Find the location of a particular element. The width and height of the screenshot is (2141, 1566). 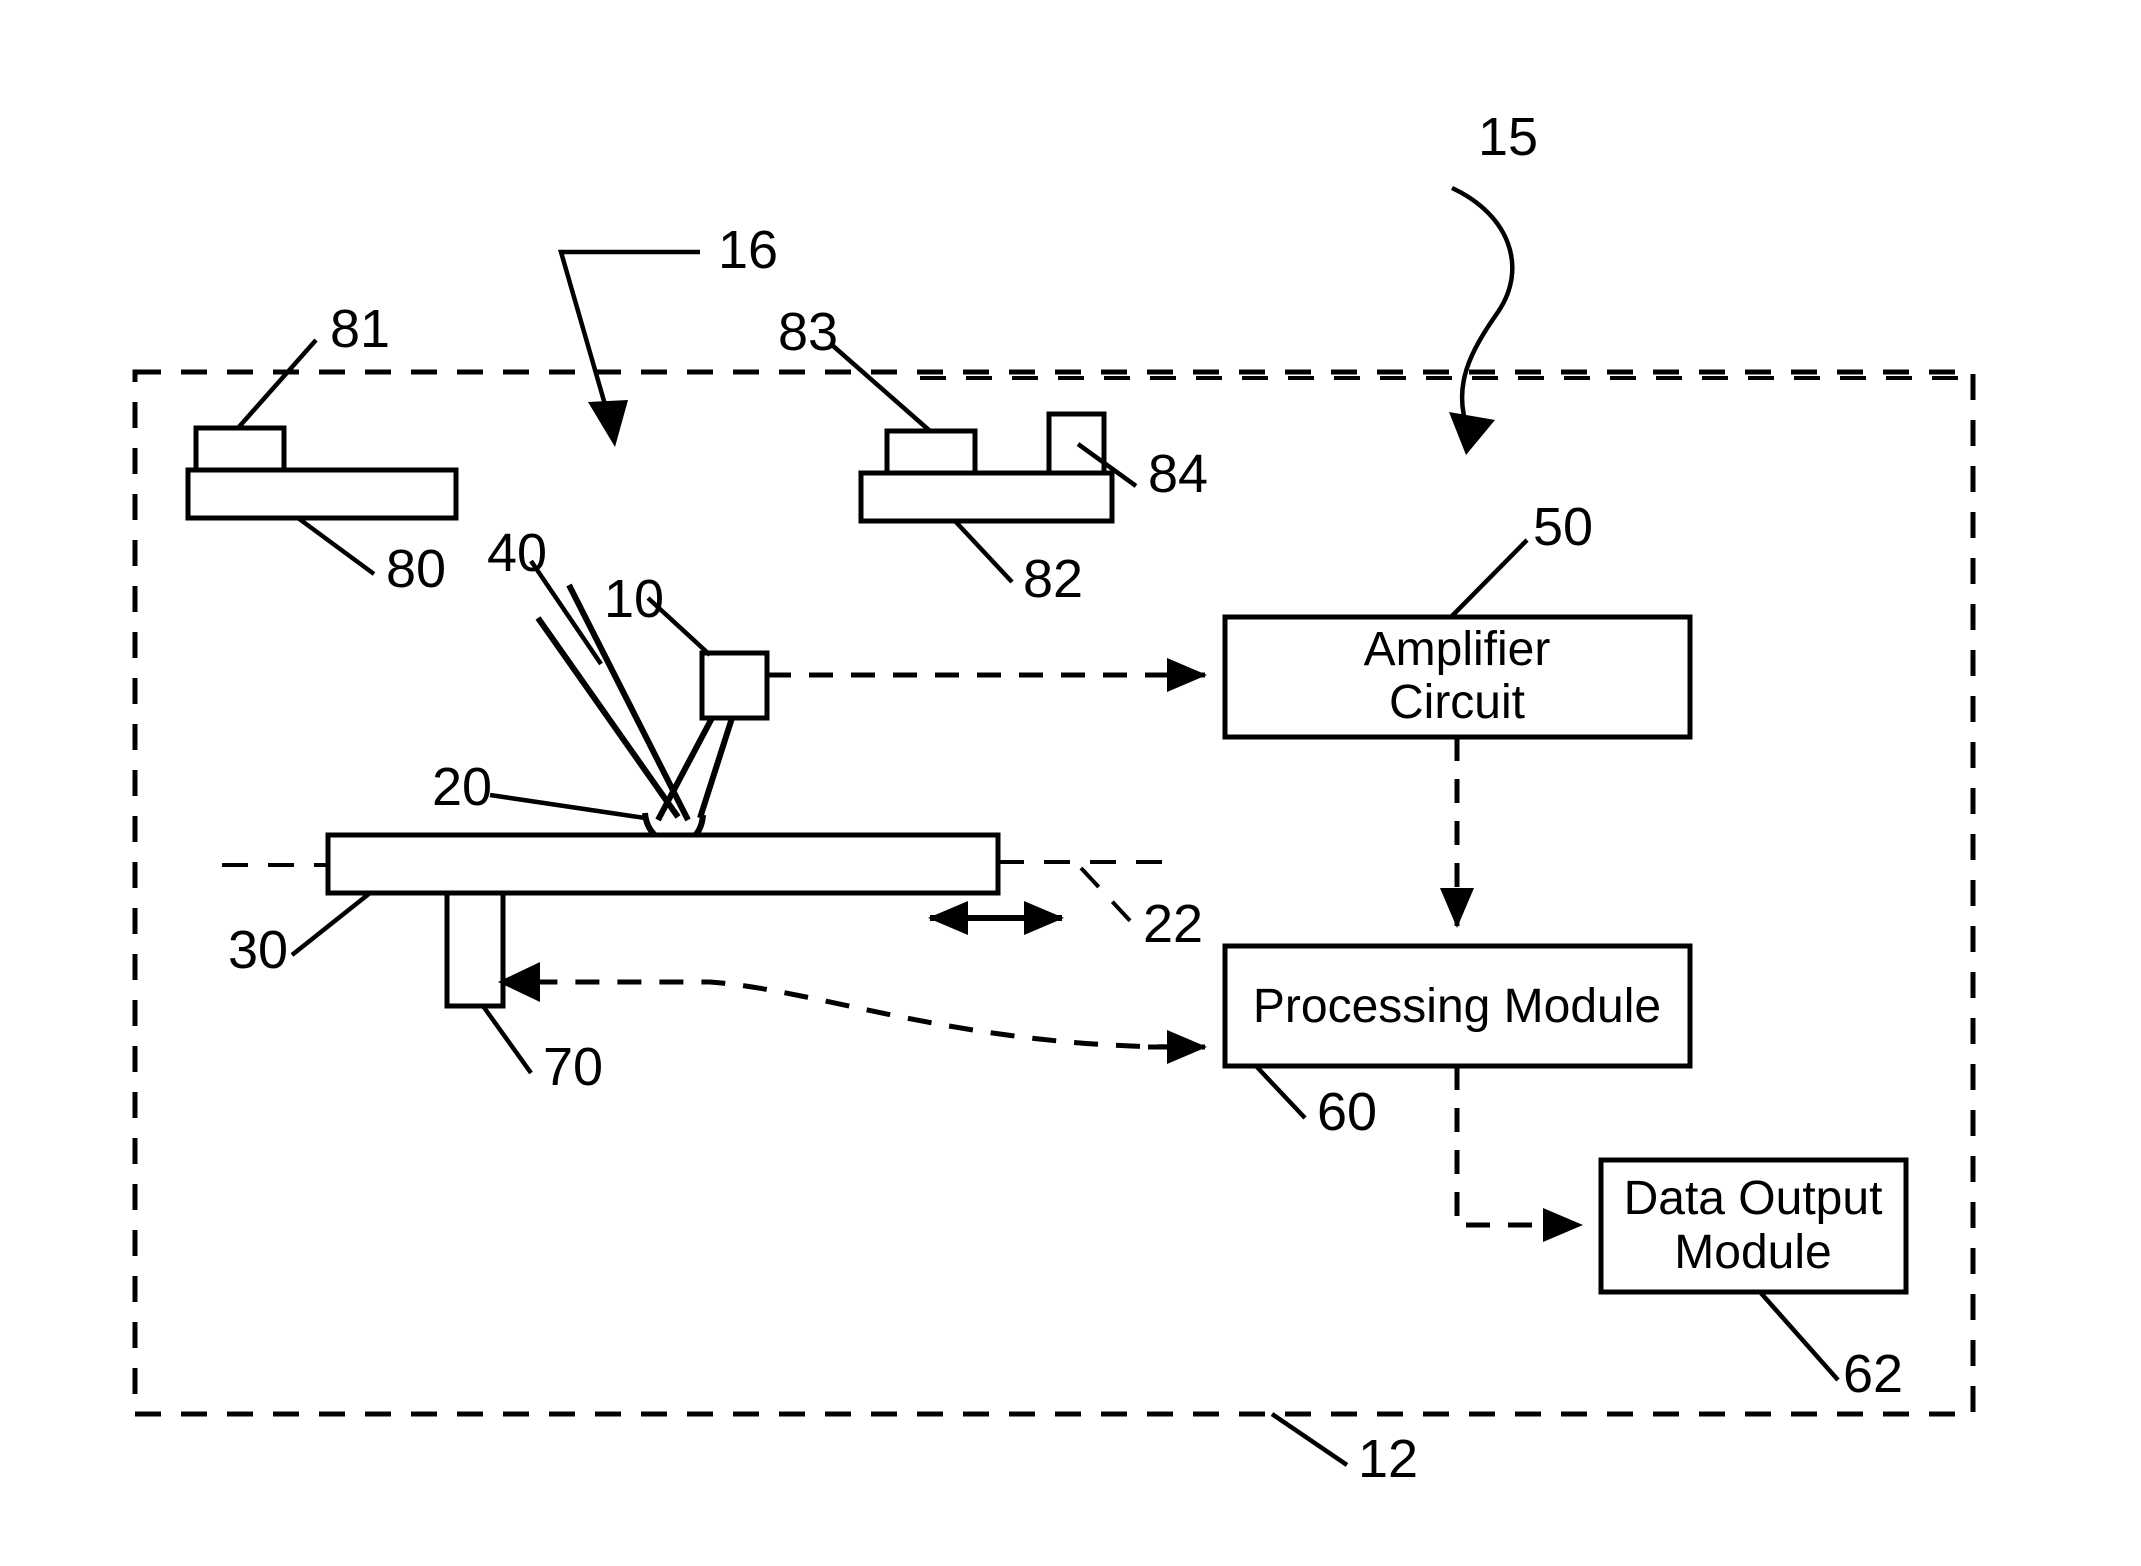

data-output-module-label-line2: Module is located at coordinates (1752, 1252).